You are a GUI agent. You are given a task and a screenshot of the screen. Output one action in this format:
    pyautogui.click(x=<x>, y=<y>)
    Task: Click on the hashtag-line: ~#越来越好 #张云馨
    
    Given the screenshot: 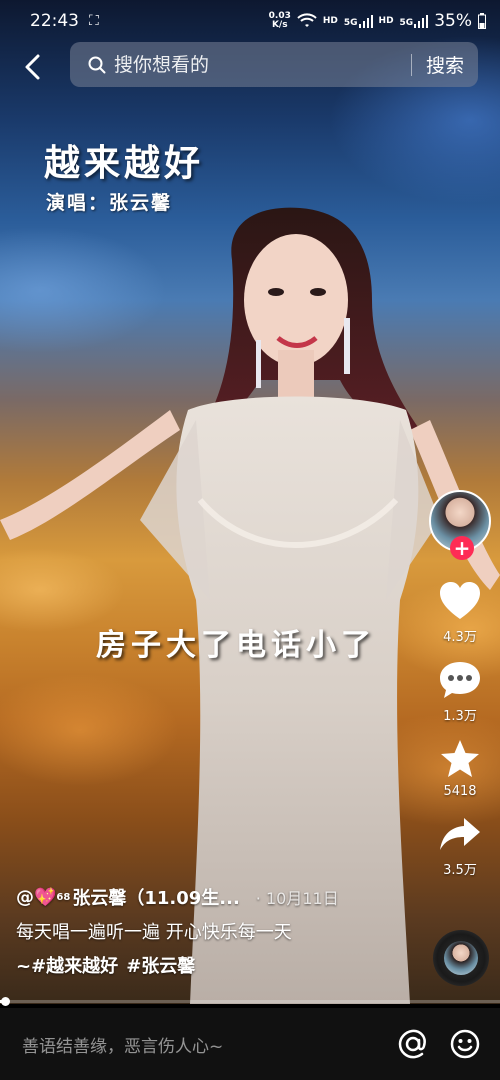 What is the action you would take?
    pyautogui.click(x=216, y=965)
    